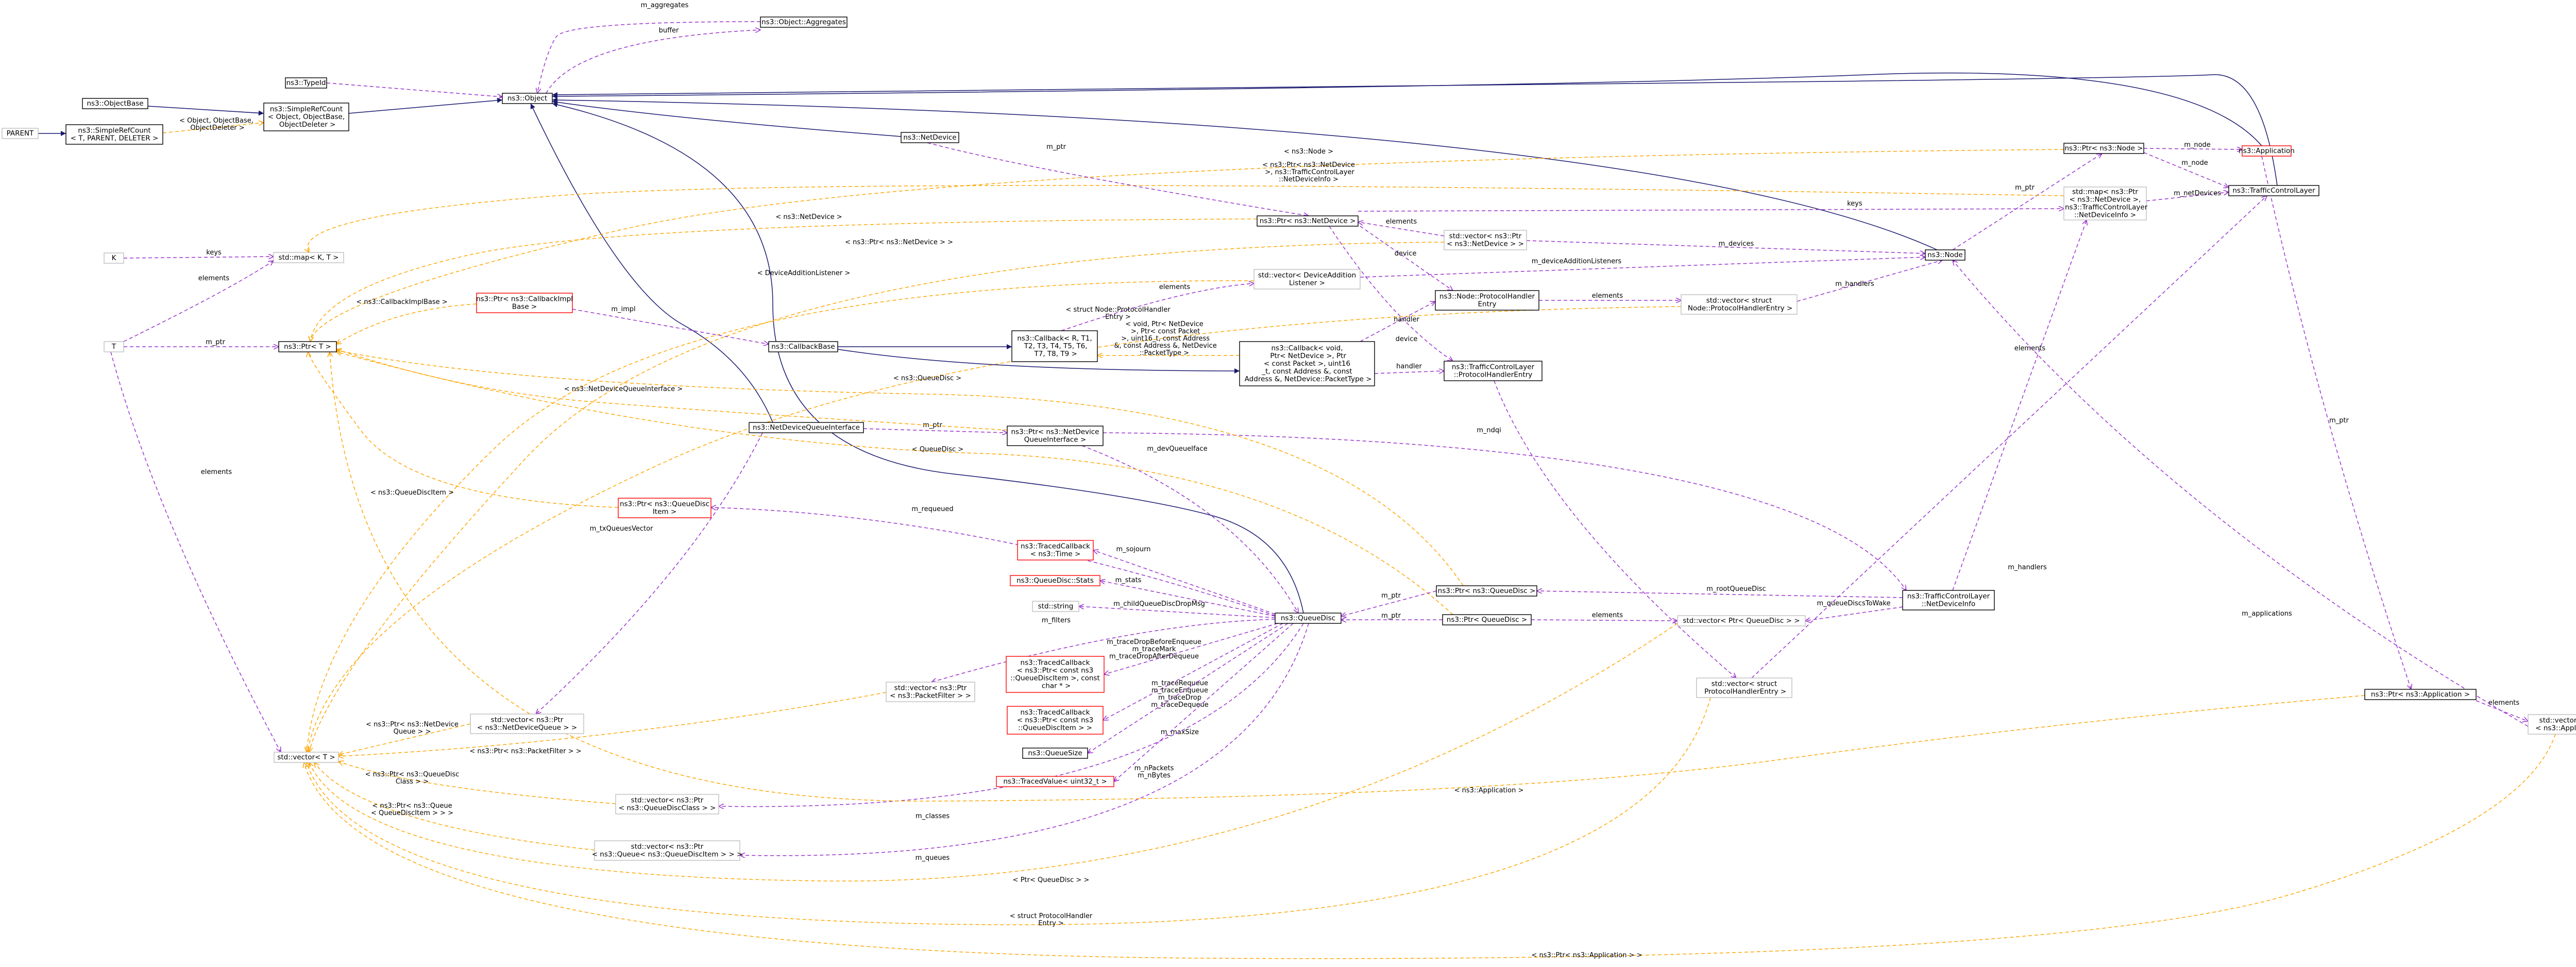 This screenshot has width=2576, height=967. I want to click on node-vector-ptr-queue-disc: std::vector< Ptr< QueueDisc > >, so click(1741, 620).